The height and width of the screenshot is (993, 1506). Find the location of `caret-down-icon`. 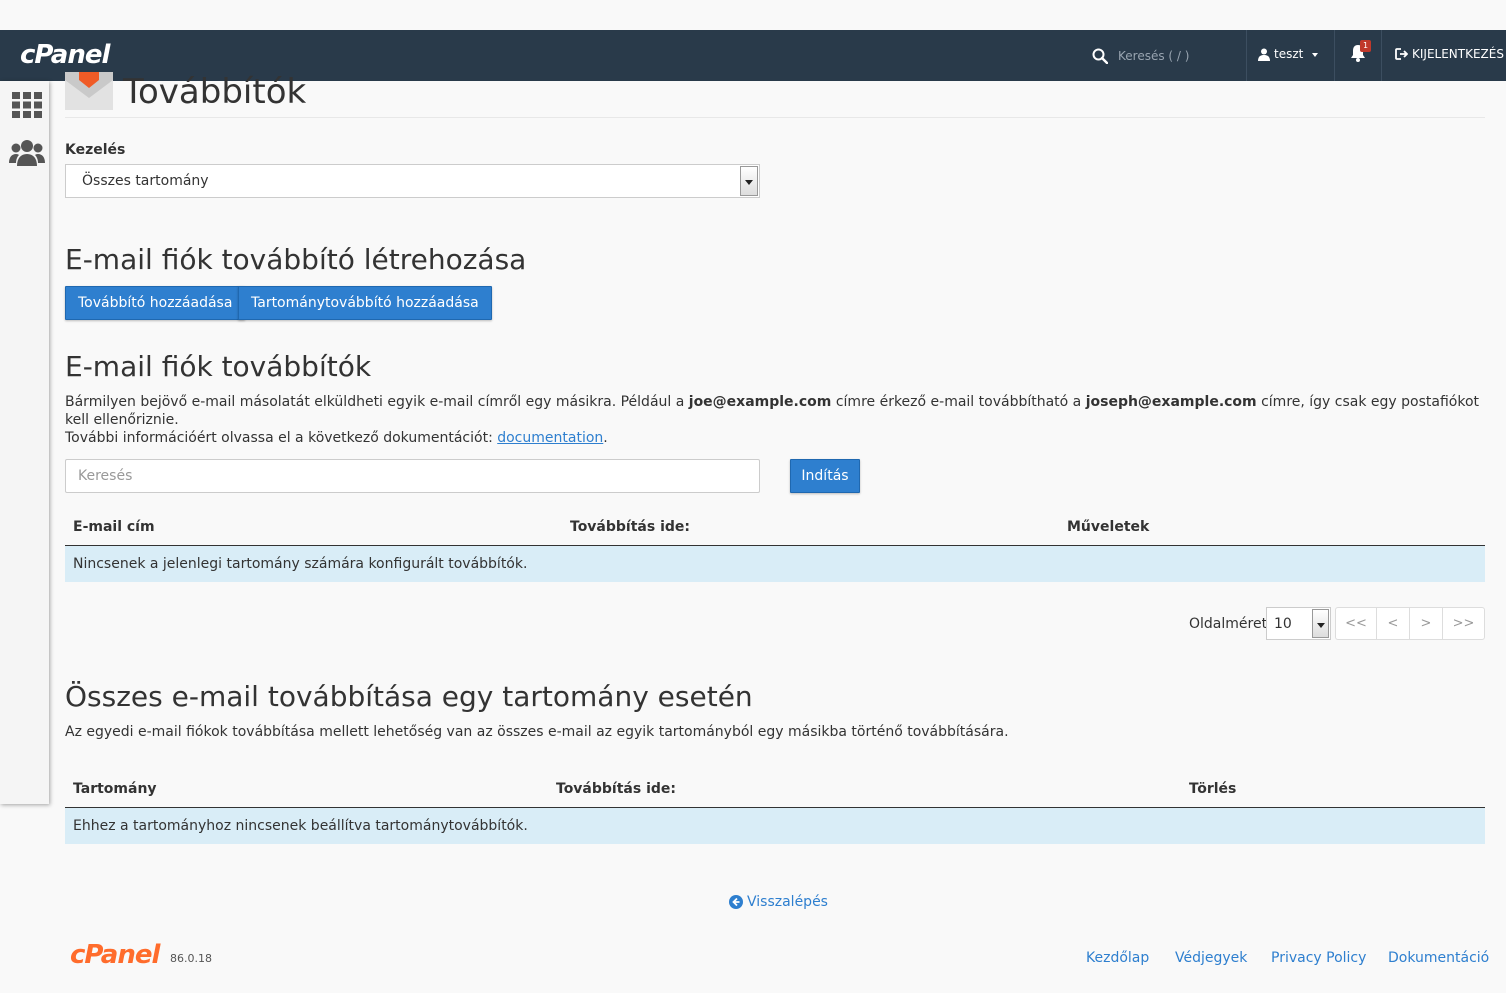

caret-down-icon is located at coordinates (1315, 55).